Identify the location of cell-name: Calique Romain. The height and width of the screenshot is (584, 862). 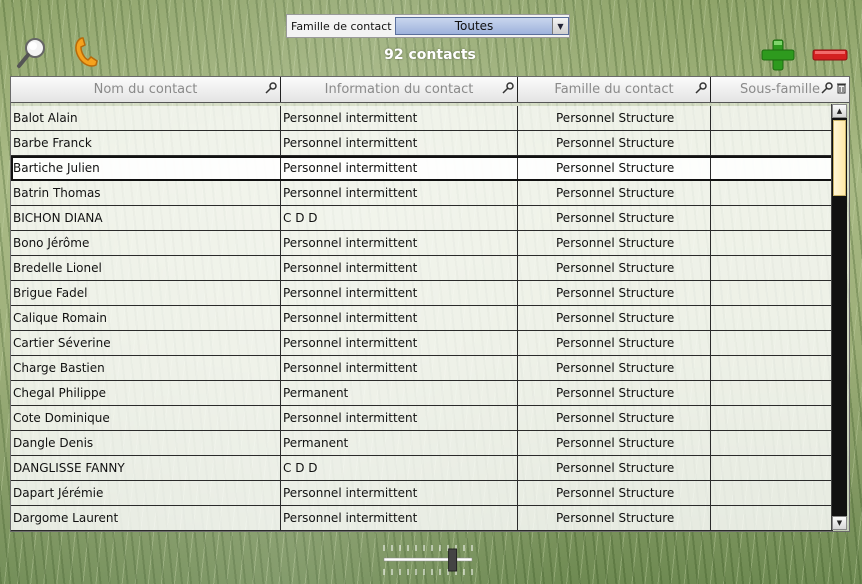
(146, 318).